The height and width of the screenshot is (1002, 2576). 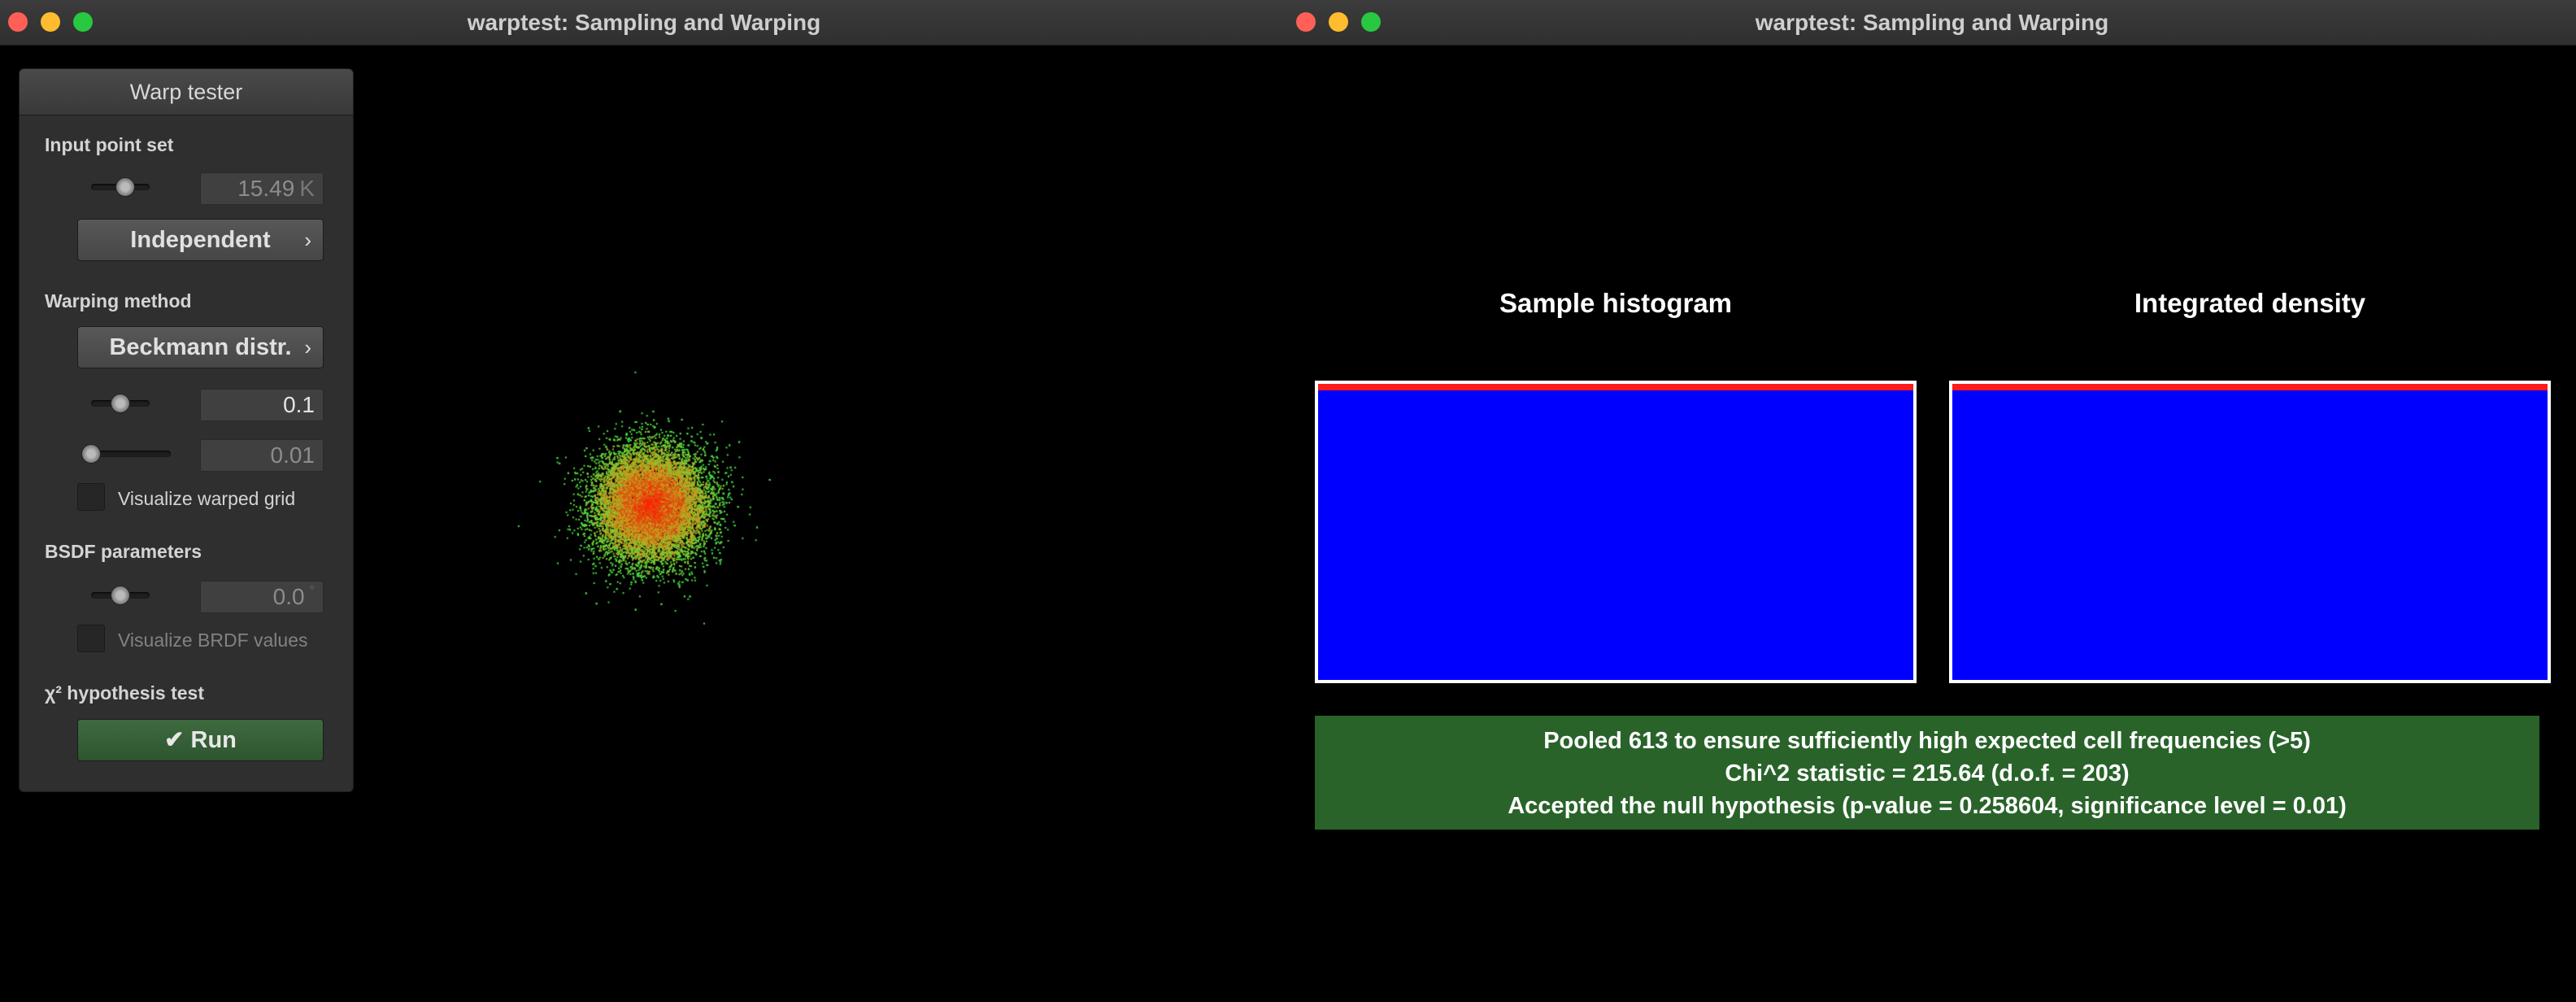 I want to click on warp-param1-slider-knob, so click(x=121, y=403).